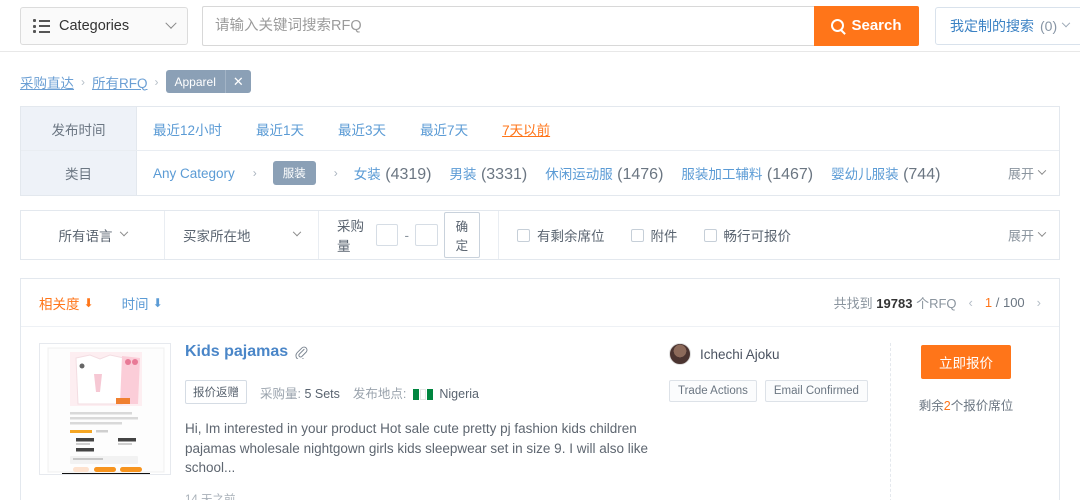 The width and height of the screenshot is (1080, 500). Describe the element at coordinates (865, 174) in the screenshot. I see `category-item-label: 婴幼儿服装` at that location.